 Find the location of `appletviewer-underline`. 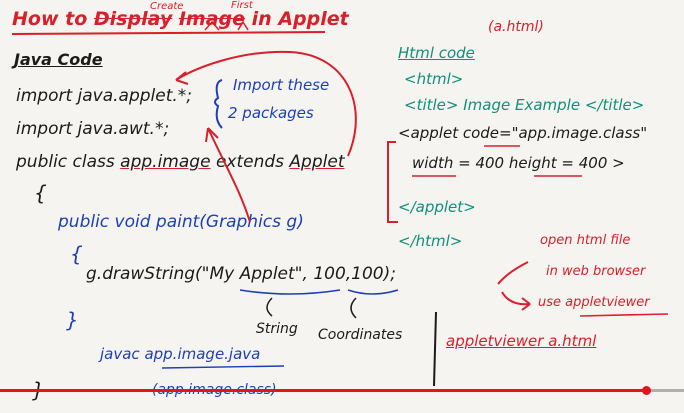

appletviewer-underline is located at coordinates (624, 315).